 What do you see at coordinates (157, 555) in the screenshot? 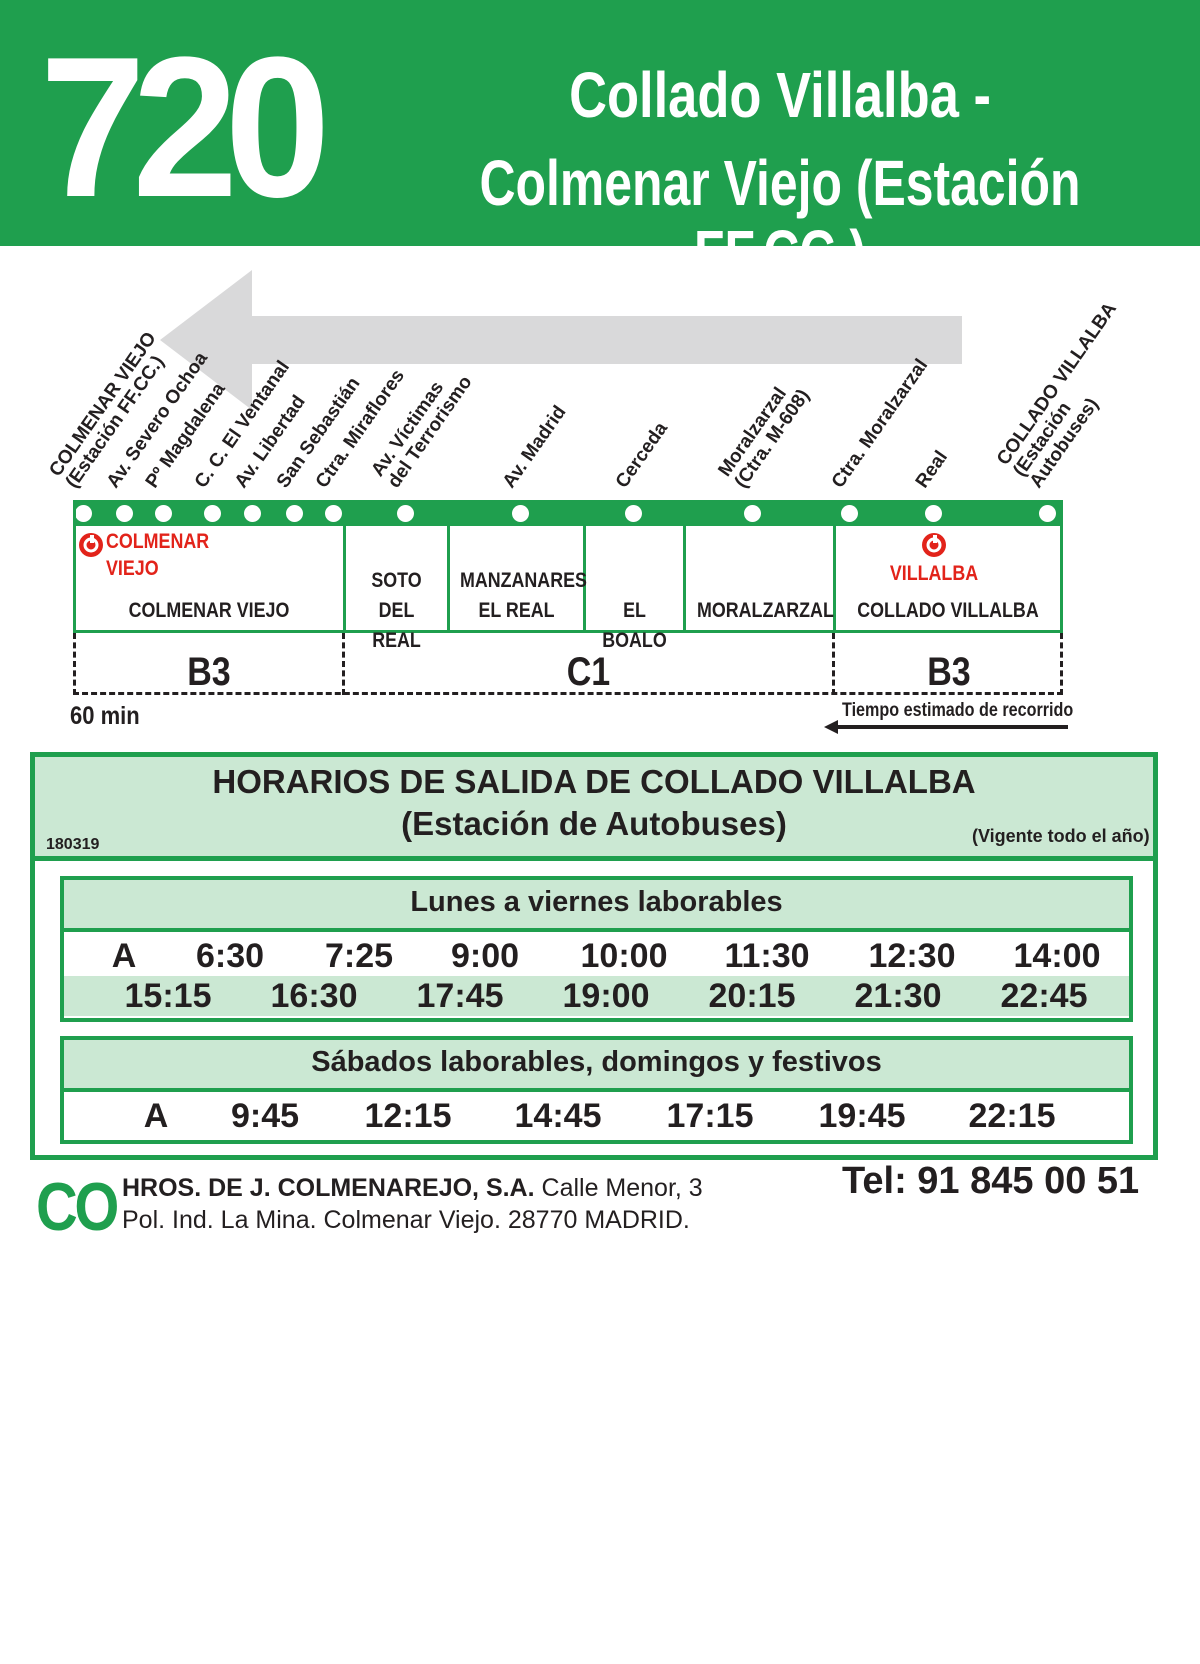
I see `colmenar-rail-label: COLMENAR VIEJO` at bounding box center [157, 555].